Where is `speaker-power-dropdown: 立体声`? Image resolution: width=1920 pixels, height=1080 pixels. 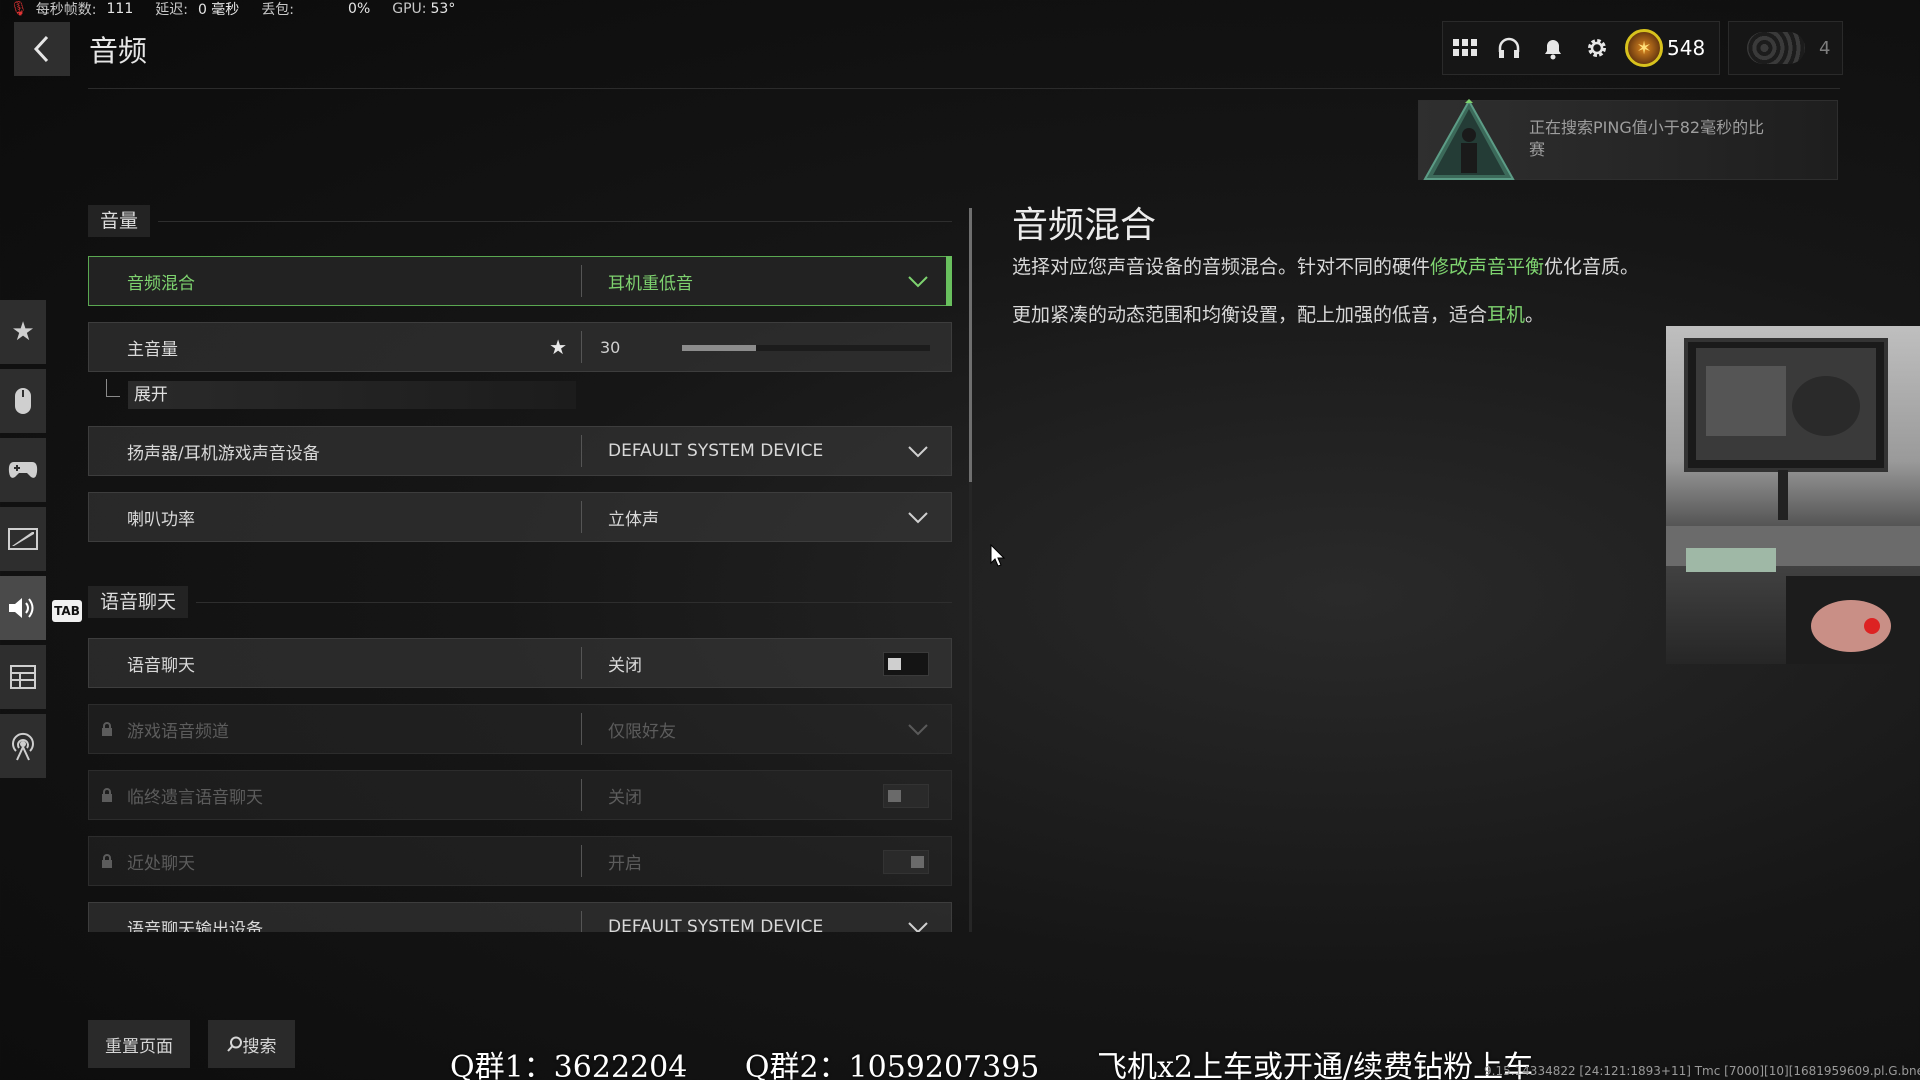
speaker-power-dropdown: 立体声 is located at coordinates (766, 517).